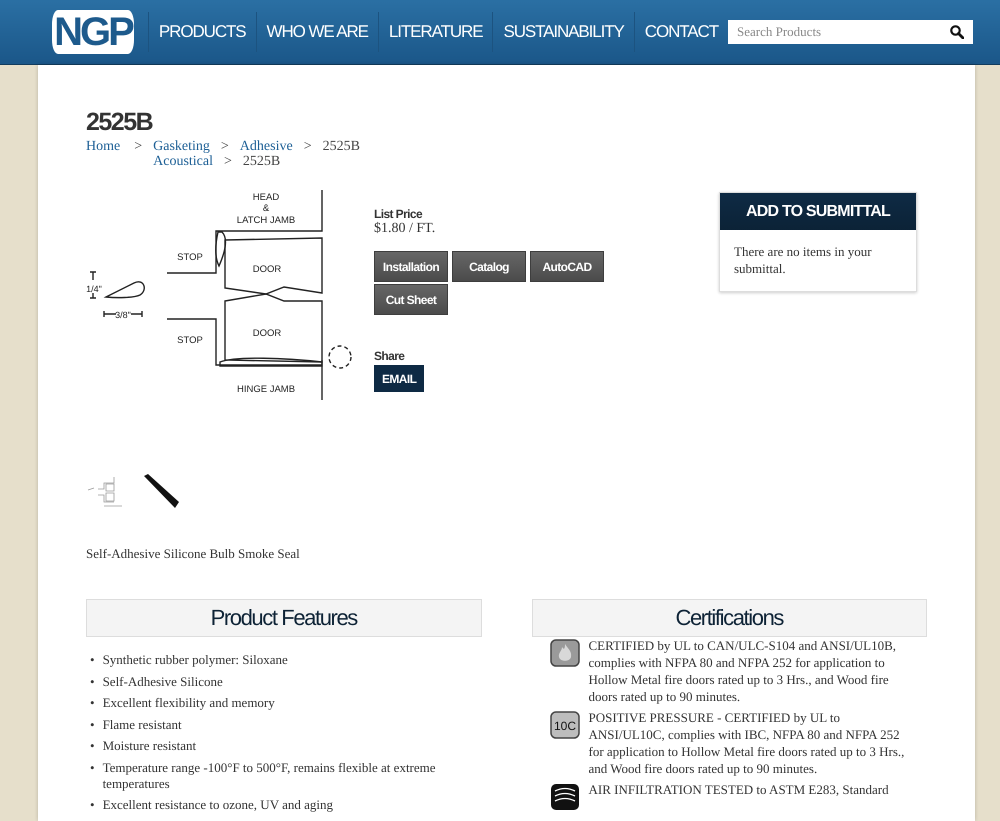 This screenshot has height=821, width=1000. Describe the element at coordinates (94, 289) in the screenshot. I see `diagram-label: 1/4"` at that location.